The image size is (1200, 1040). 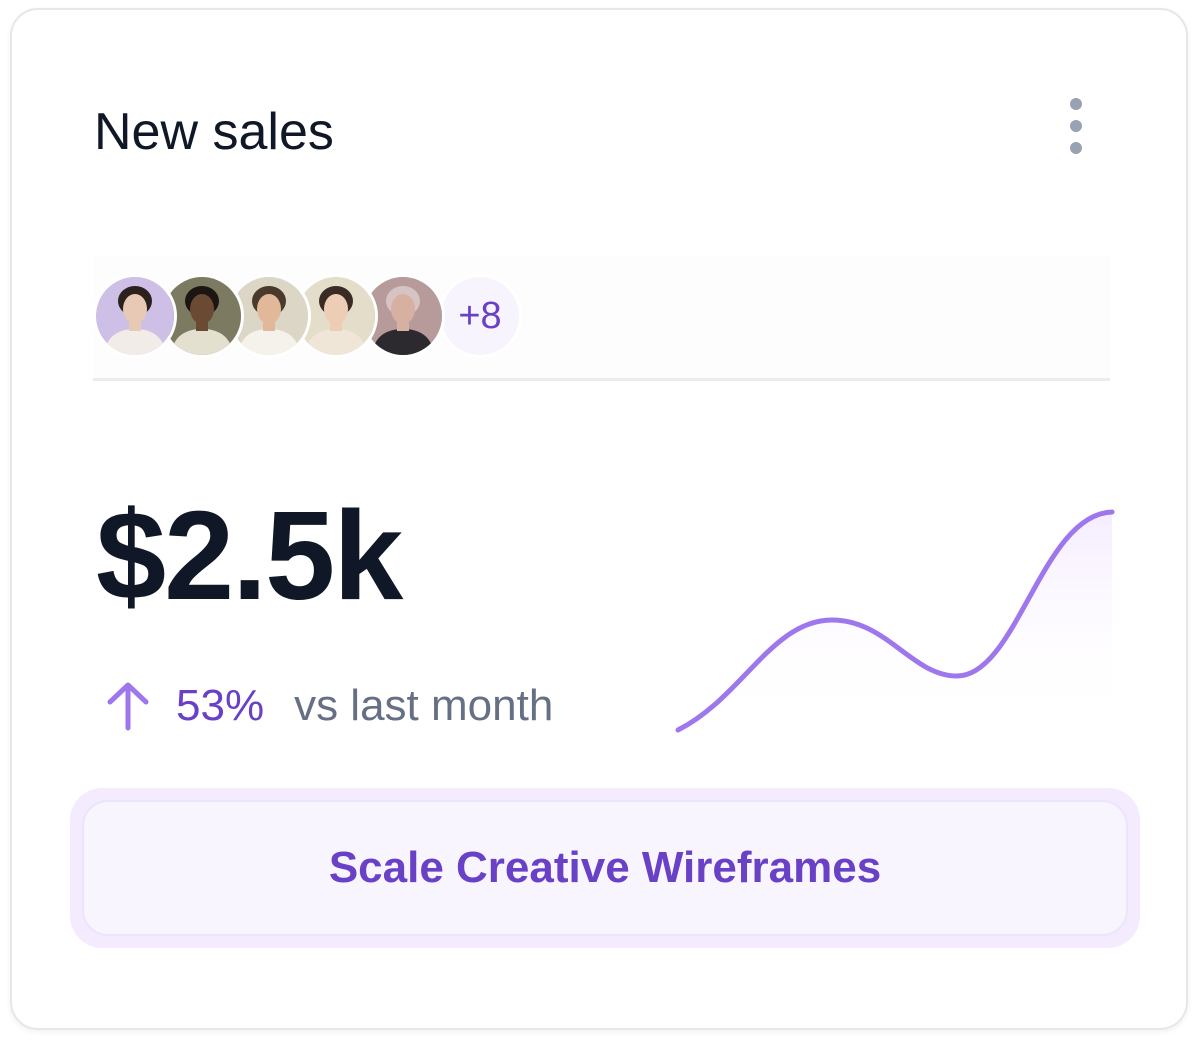 I want to click on more-vertical-icon, so click(x=1077, y=126).